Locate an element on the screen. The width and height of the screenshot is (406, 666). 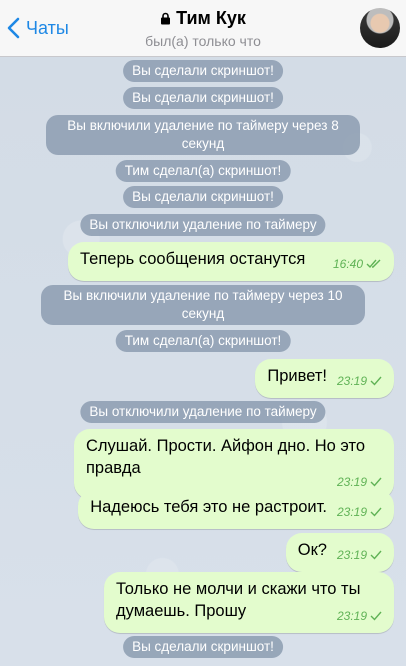
message-meta: 16:40 is located at coordinates (357, 264).